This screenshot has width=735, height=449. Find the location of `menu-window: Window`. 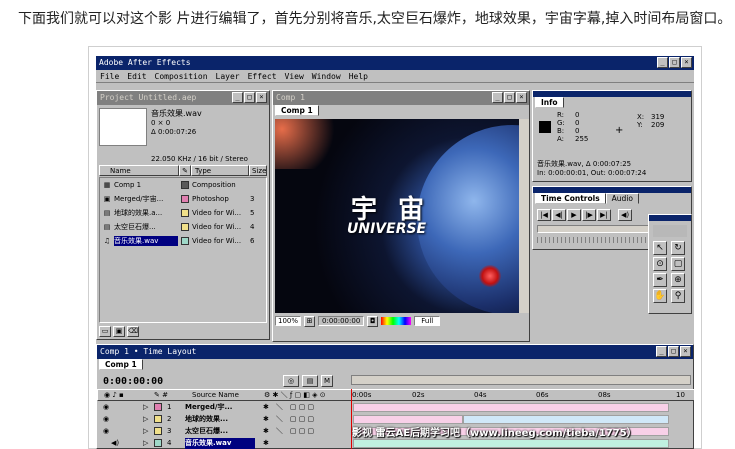

menu-window: Window is located at coordinates (326, 76).